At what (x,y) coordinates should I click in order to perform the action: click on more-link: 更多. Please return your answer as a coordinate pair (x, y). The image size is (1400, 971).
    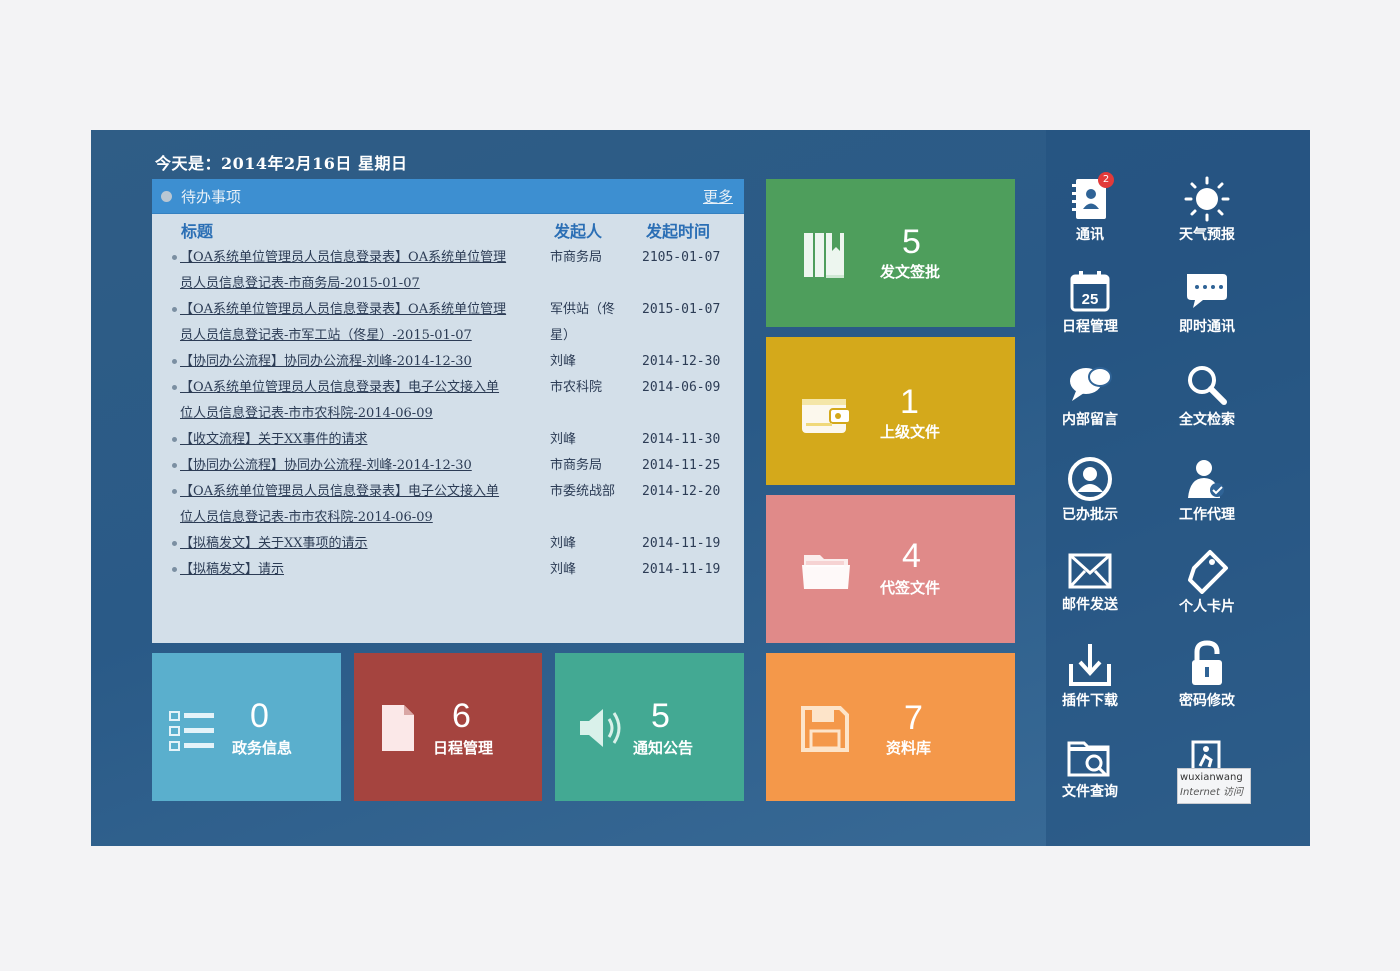
    Looking at the image, I should click on (718, 196).